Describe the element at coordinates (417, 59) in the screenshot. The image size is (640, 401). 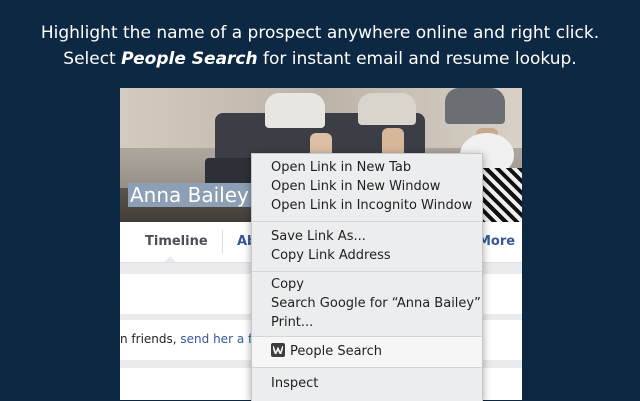
I see `headline-line-2-suffix: for instant email and resume lookup.` at that location.